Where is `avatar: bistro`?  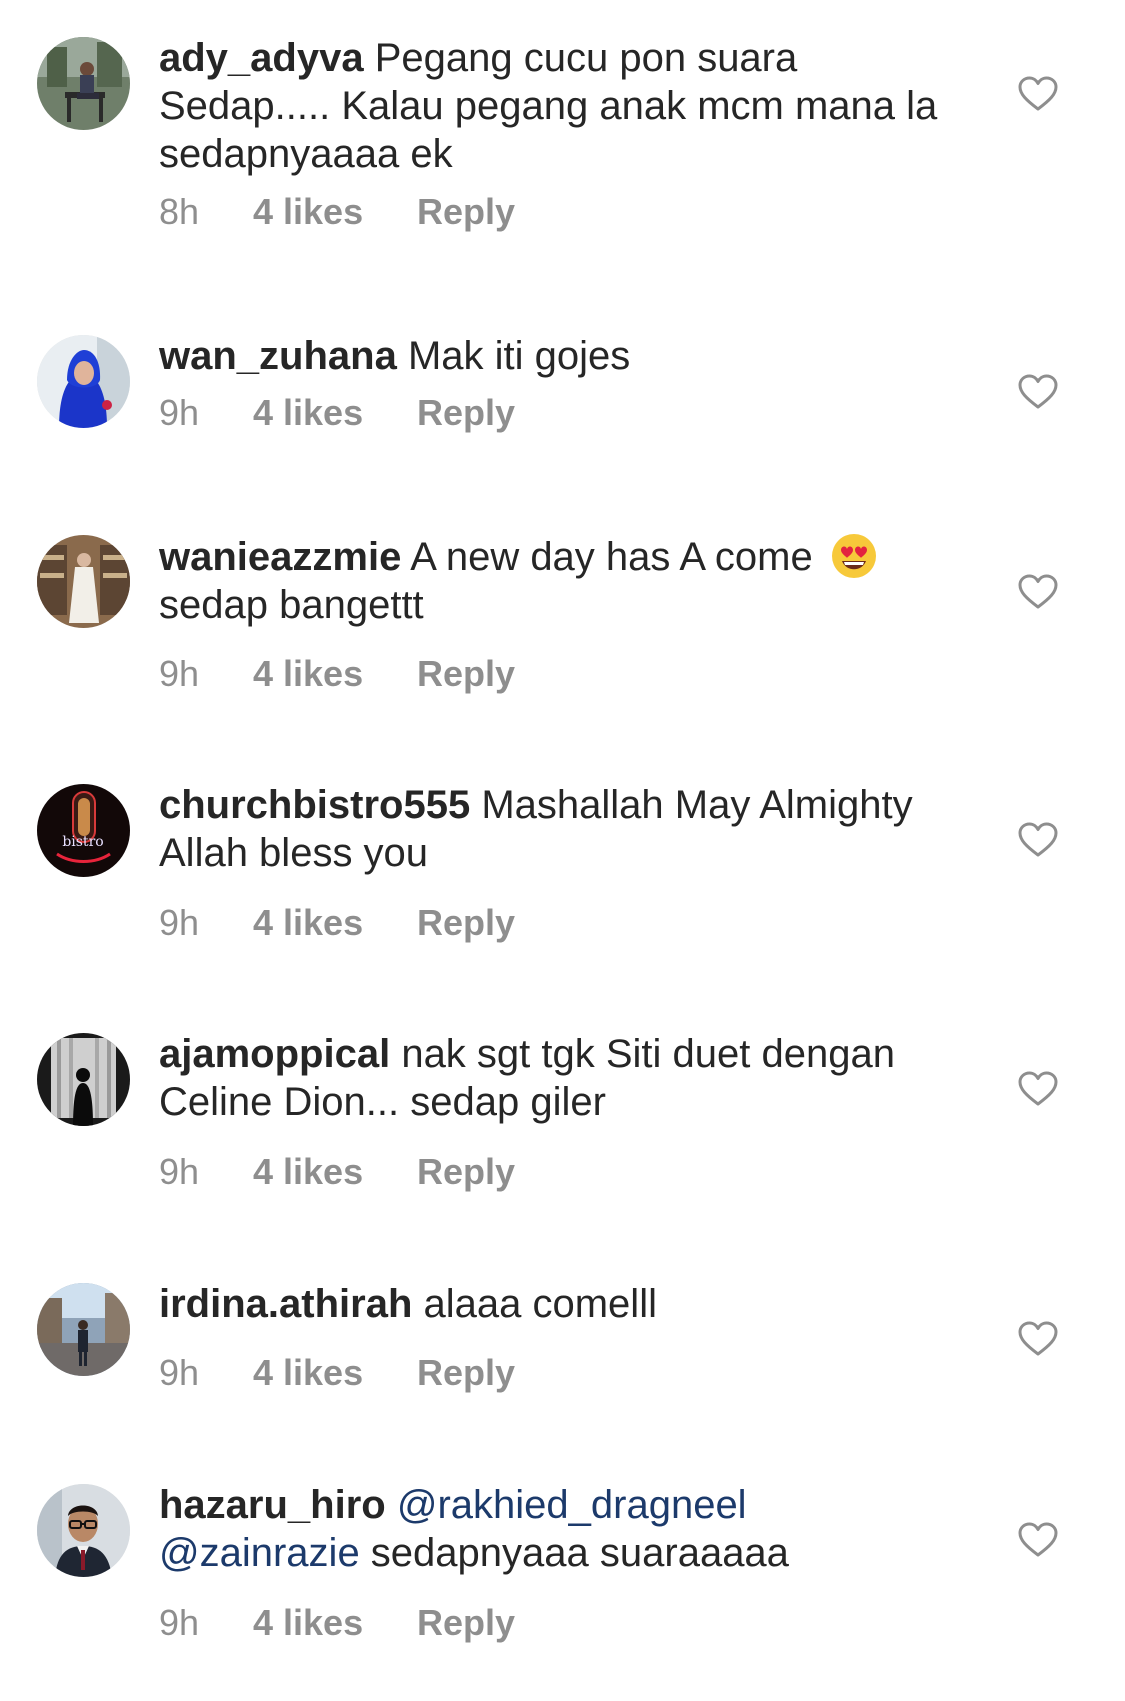 avatar: bistro is located at coordinates (83, 830).